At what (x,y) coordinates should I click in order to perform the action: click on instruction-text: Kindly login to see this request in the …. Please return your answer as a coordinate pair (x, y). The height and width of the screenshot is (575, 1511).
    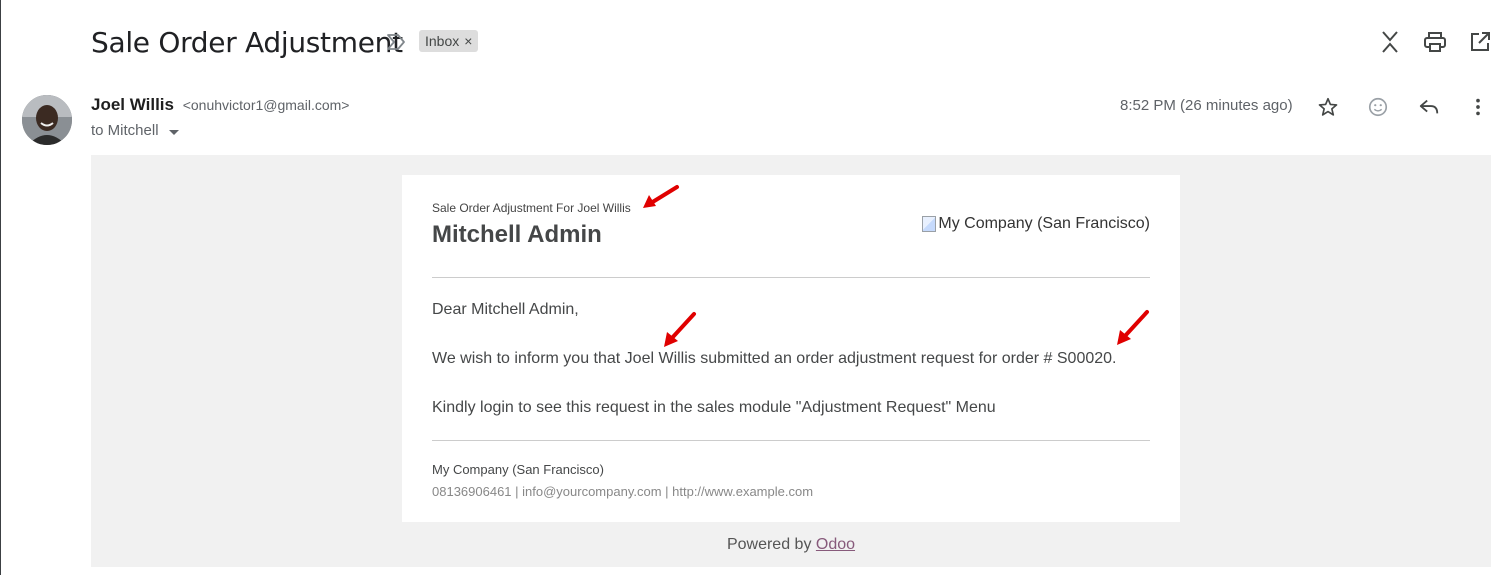
    Looking at the image, I should click on (714, 407).